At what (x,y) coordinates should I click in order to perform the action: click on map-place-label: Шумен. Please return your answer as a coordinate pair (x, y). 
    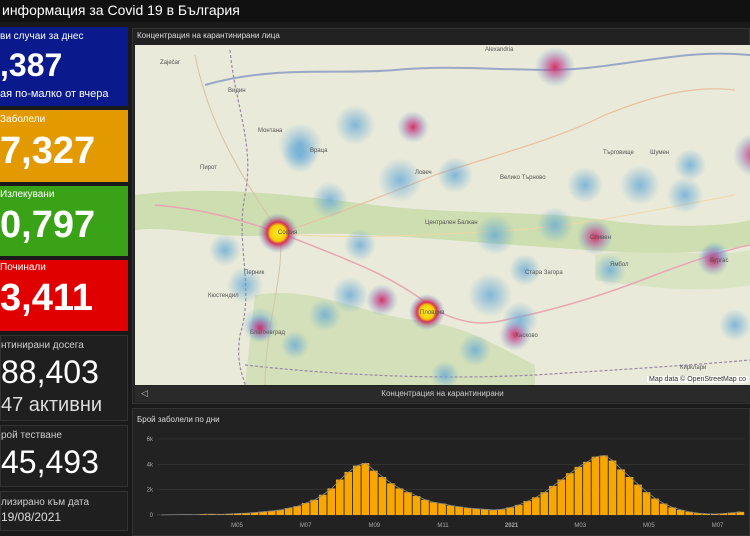
    Looking at the image, I should click on (660, 153).